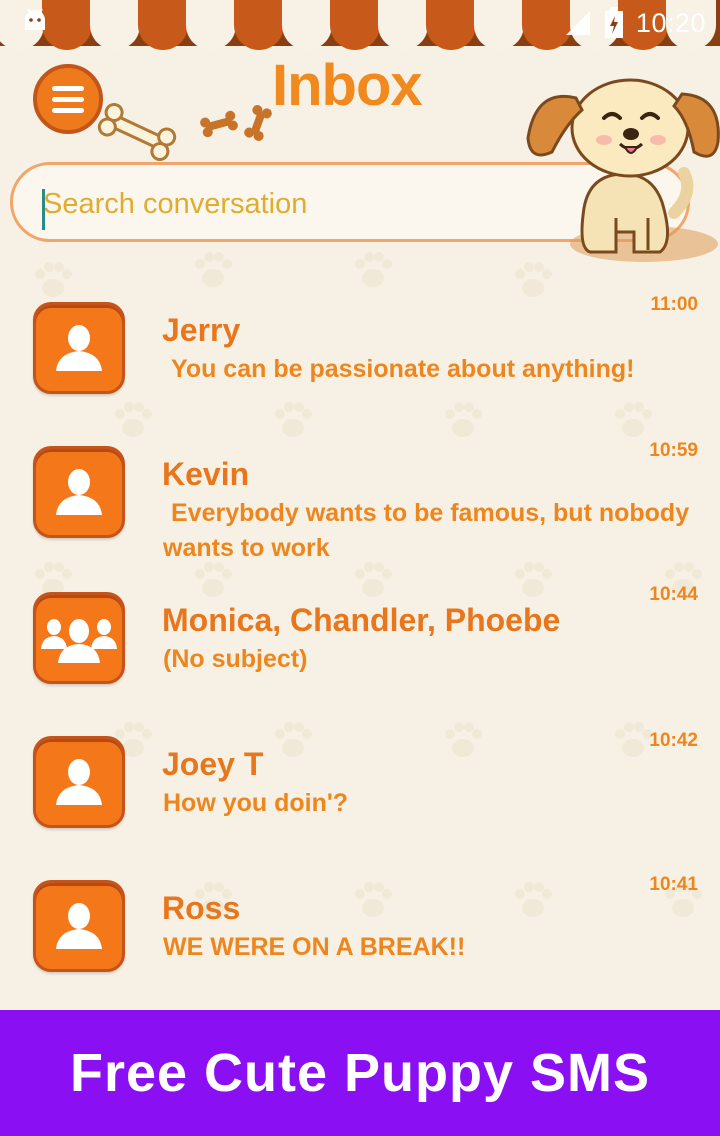  What do you see at coordinates (68, 88) in the screenshot?
I see `hamburger-icon` at bounding box center [68, 88].